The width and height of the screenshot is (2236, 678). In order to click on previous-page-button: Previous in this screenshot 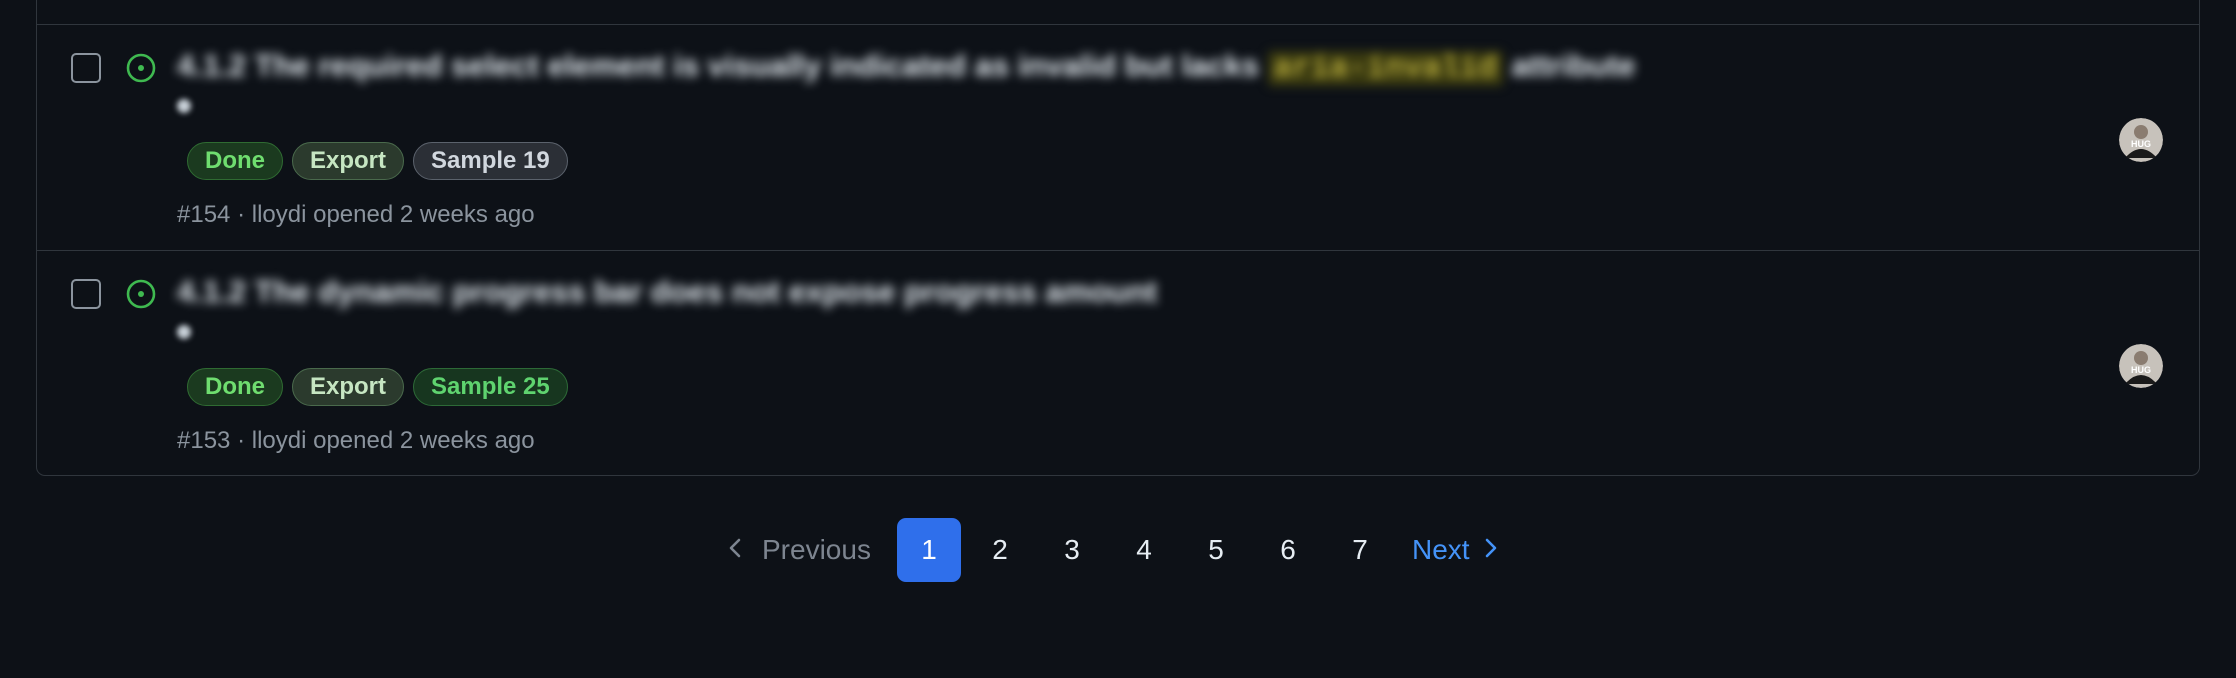, I will do `click(799, 550)`.